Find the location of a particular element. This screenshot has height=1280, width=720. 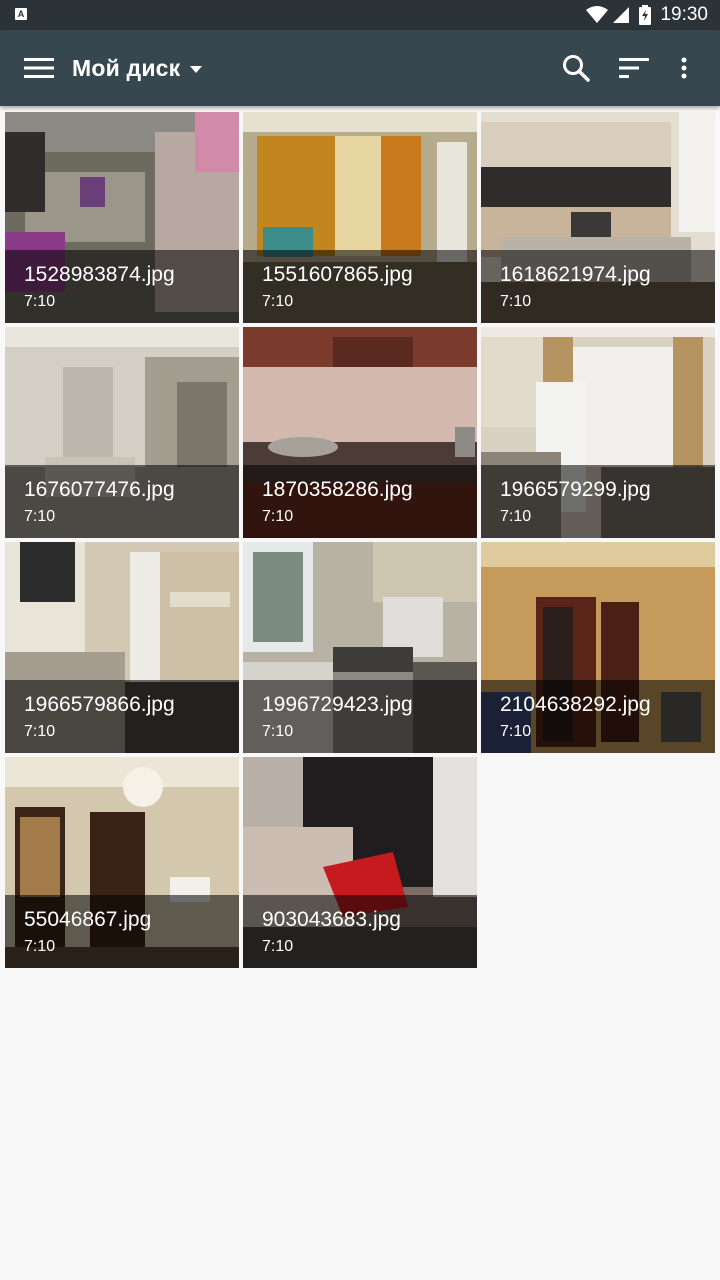

menu-button is located at coordinates (39, 68).